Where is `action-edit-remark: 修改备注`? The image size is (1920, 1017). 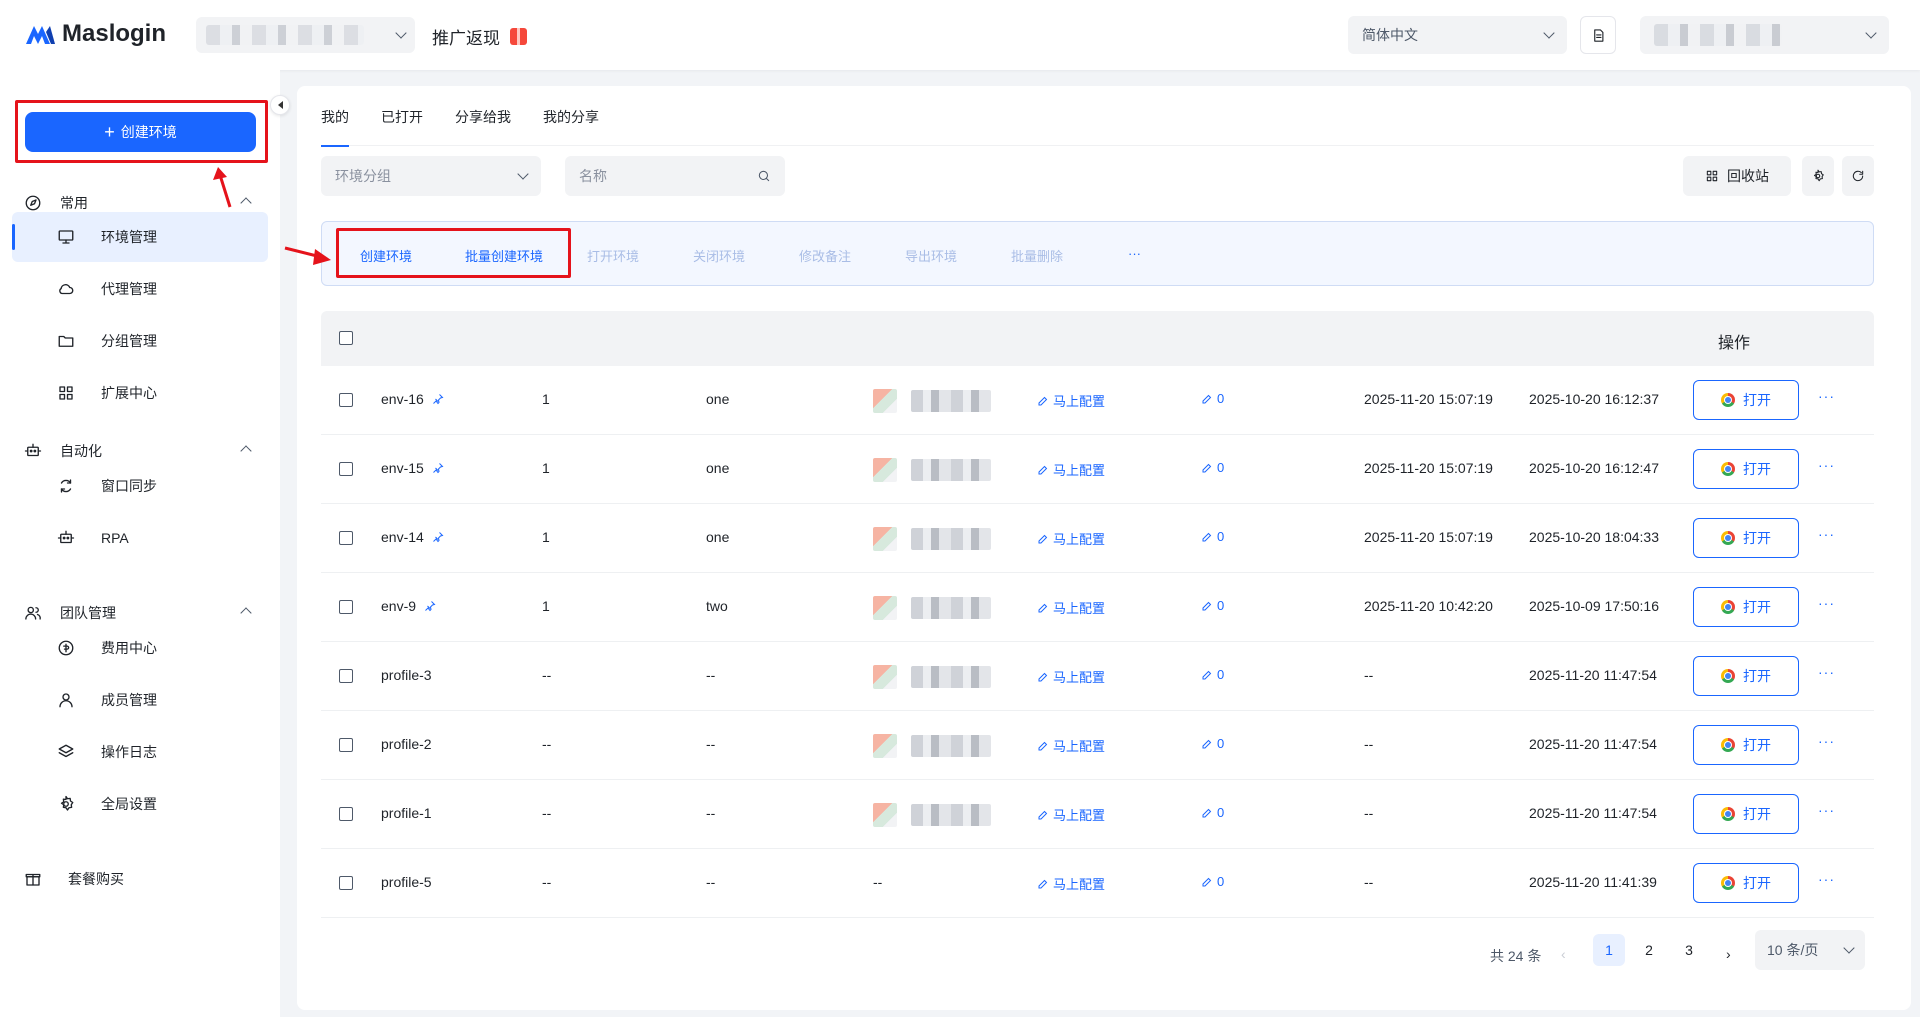
action-edit-remark: 修改备注 is located at coordinates (825, 255).